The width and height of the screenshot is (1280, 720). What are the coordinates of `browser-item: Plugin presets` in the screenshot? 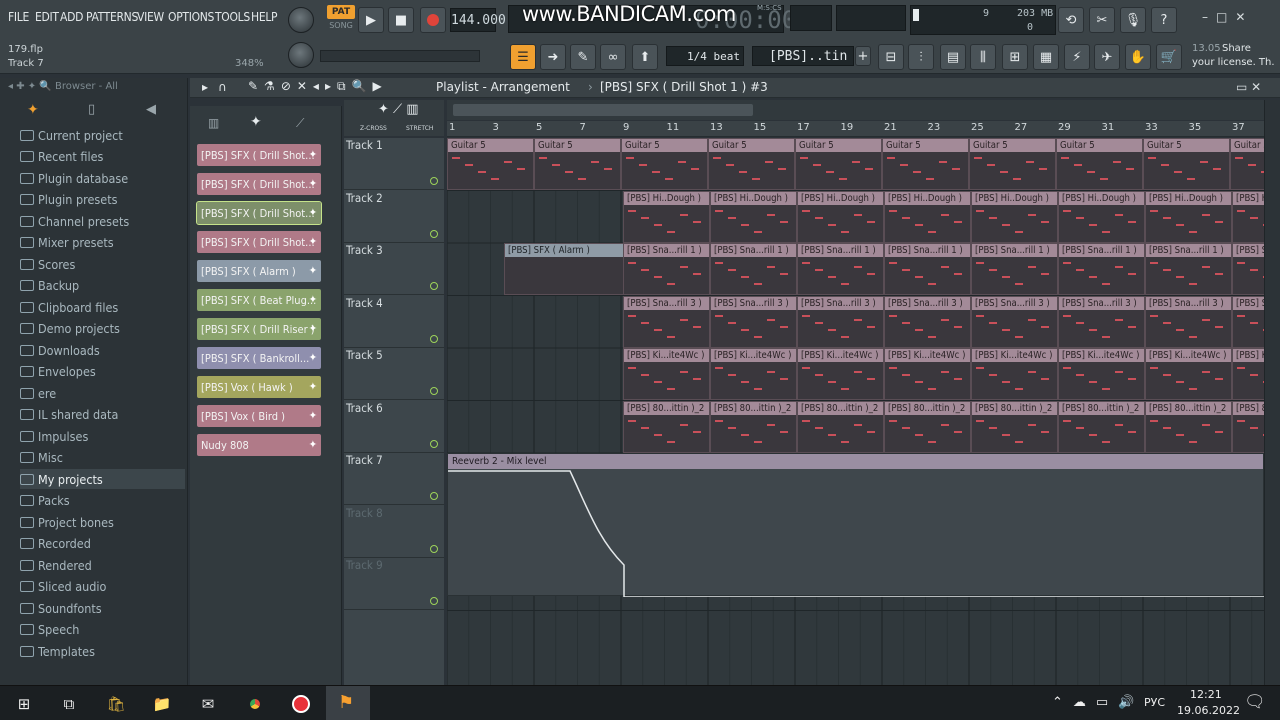 It's located at (68, 200).